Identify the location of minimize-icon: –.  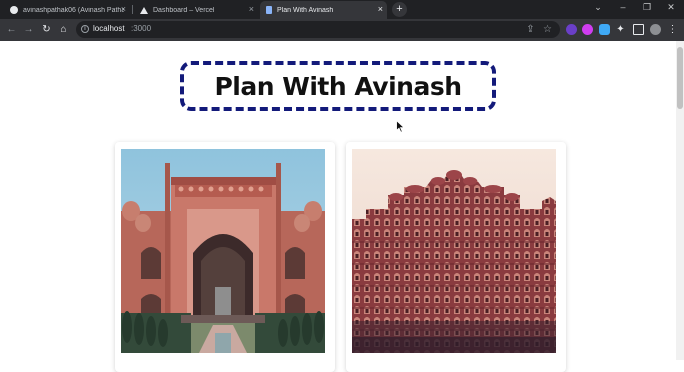
(623, 7).